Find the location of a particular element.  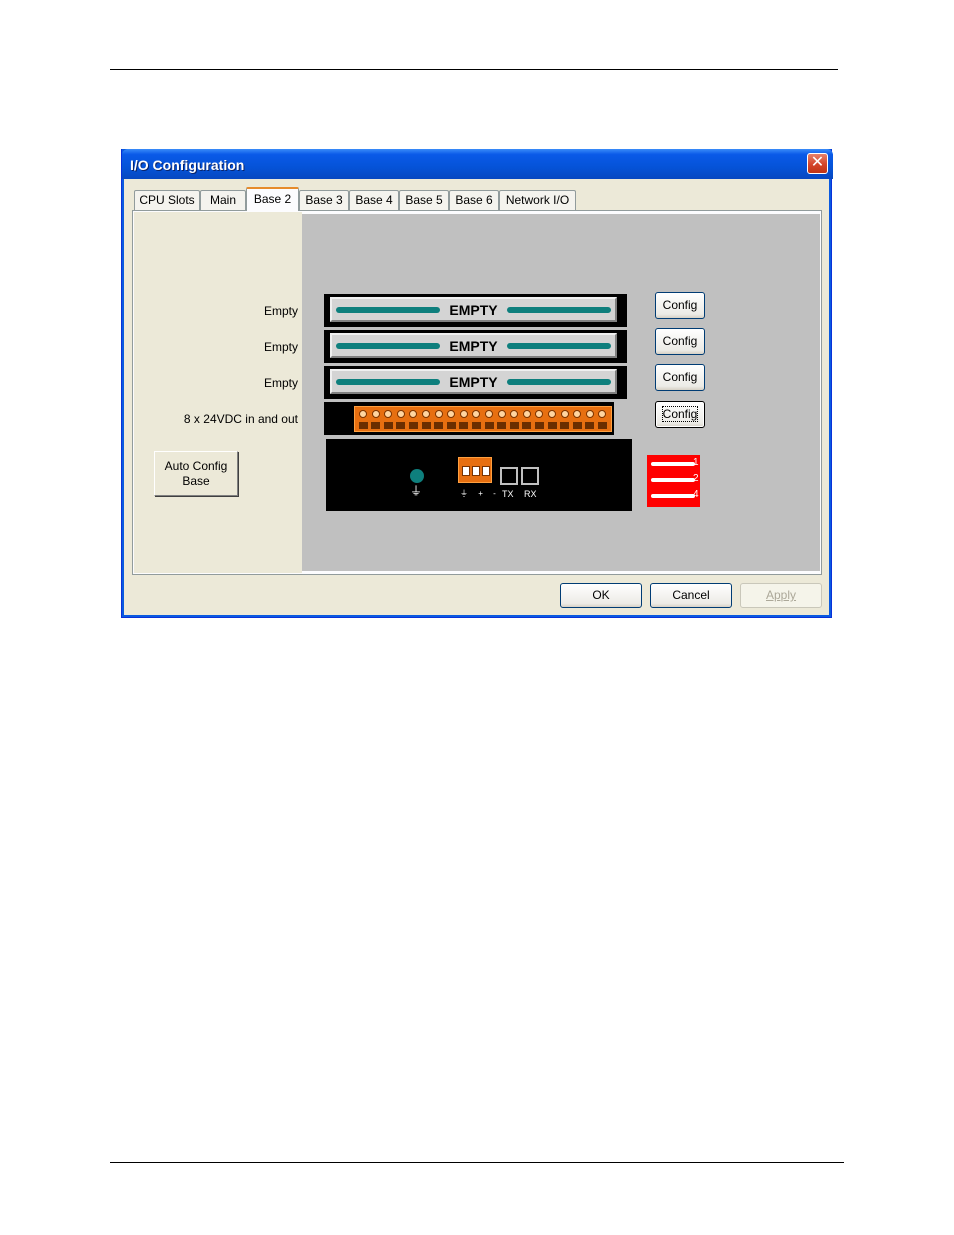

dip-switch: 1 2 4 is located at coordinates (673, 481).